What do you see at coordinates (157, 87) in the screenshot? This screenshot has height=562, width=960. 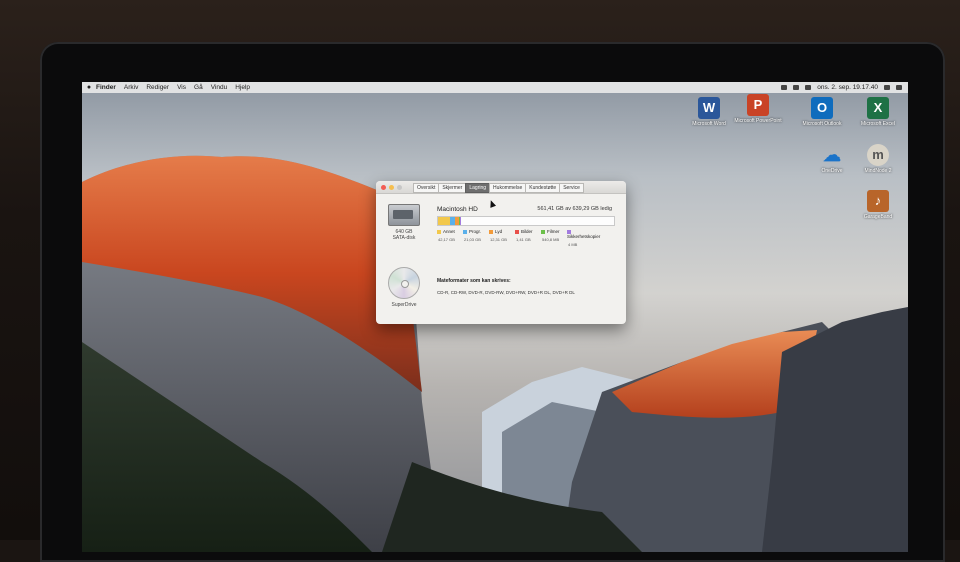 I see `menu-rediger: Rediger` at bounding box center [157, 87].